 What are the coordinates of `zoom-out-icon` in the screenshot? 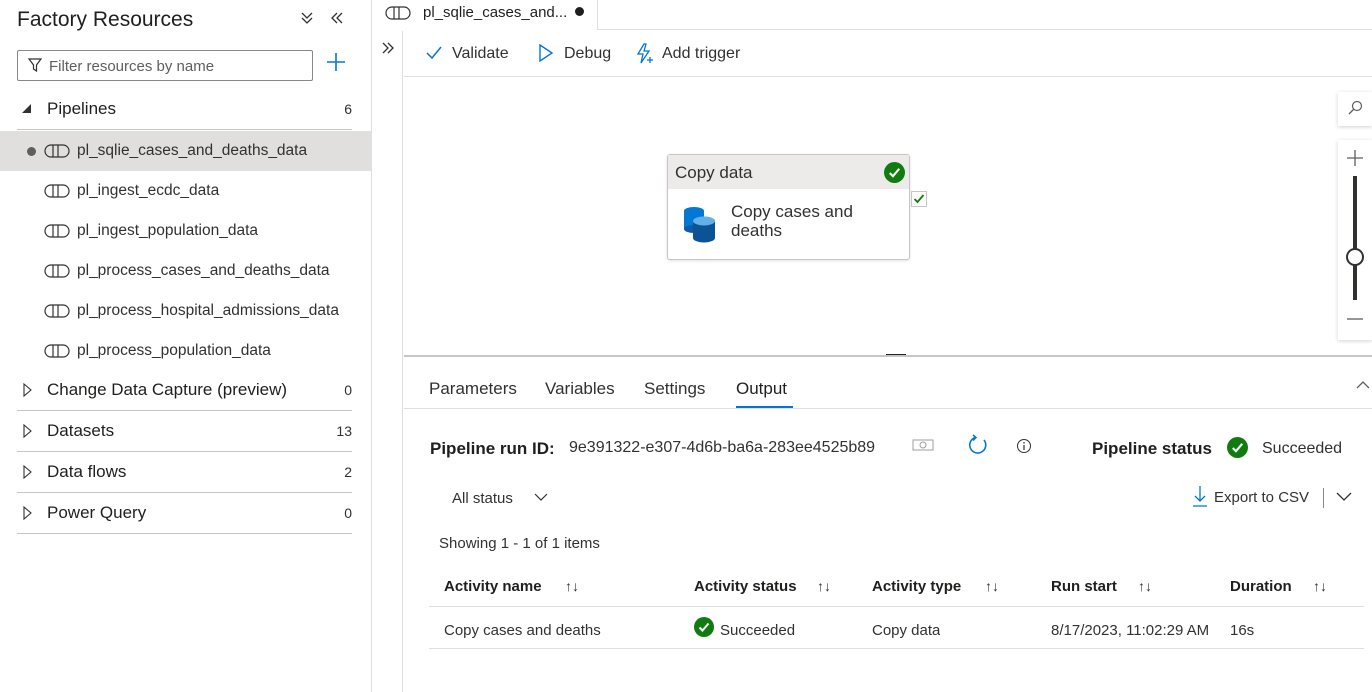 It's located at (1355, 319).